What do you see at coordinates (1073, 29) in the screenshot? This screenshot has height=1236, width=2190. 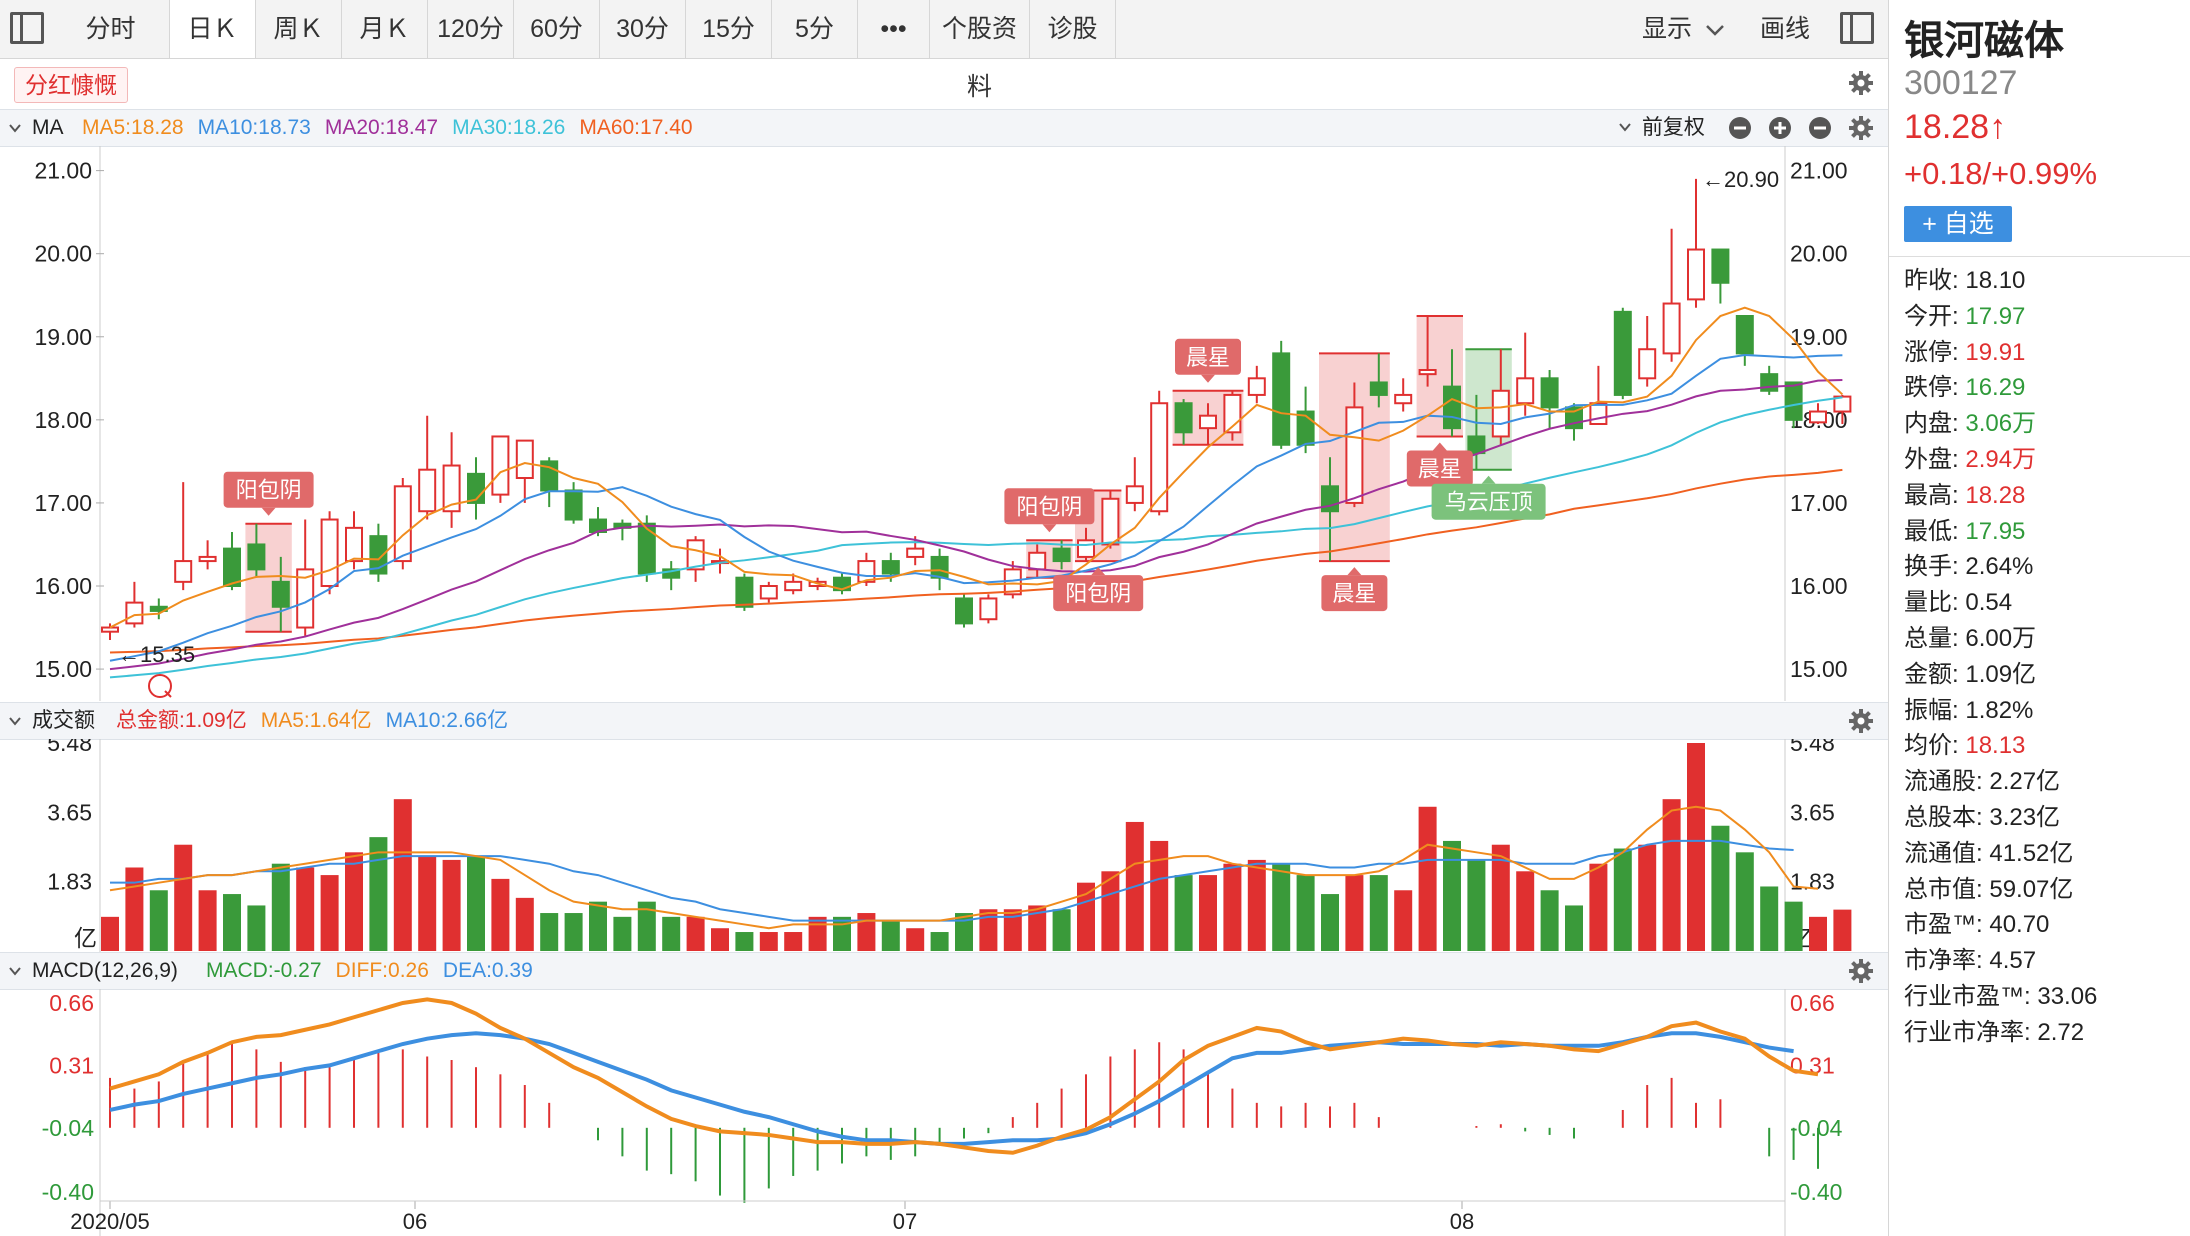 I see `tab-11: 诊股` at bounding box center [1073, 29].